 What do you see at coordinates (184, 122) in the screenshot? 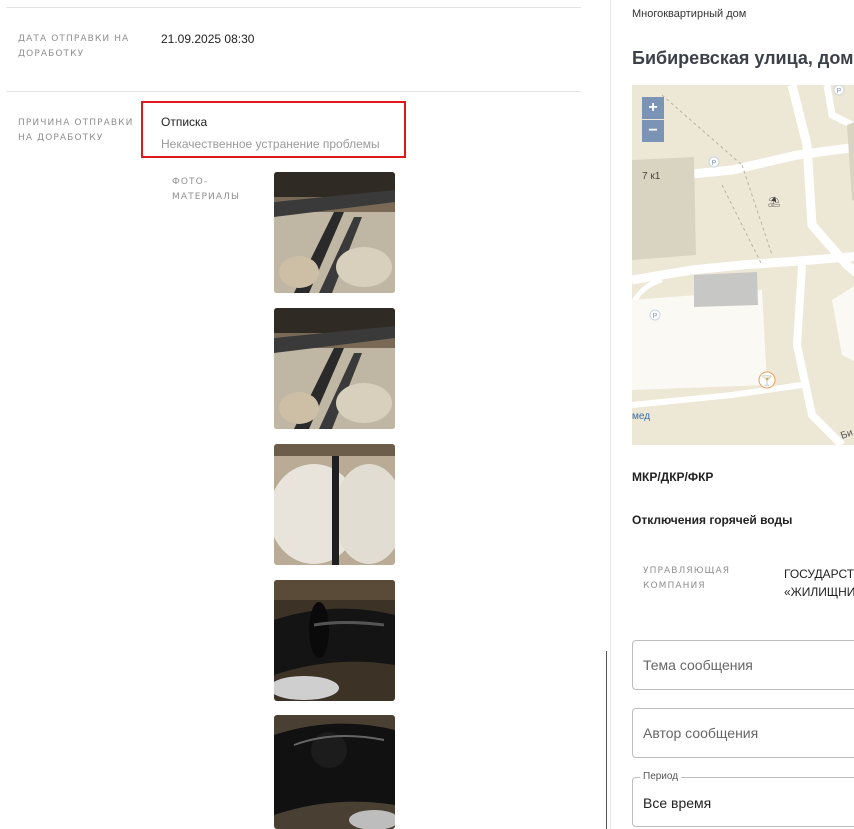
I see `reason-main: Отписка` at bounding box center [184, 122].